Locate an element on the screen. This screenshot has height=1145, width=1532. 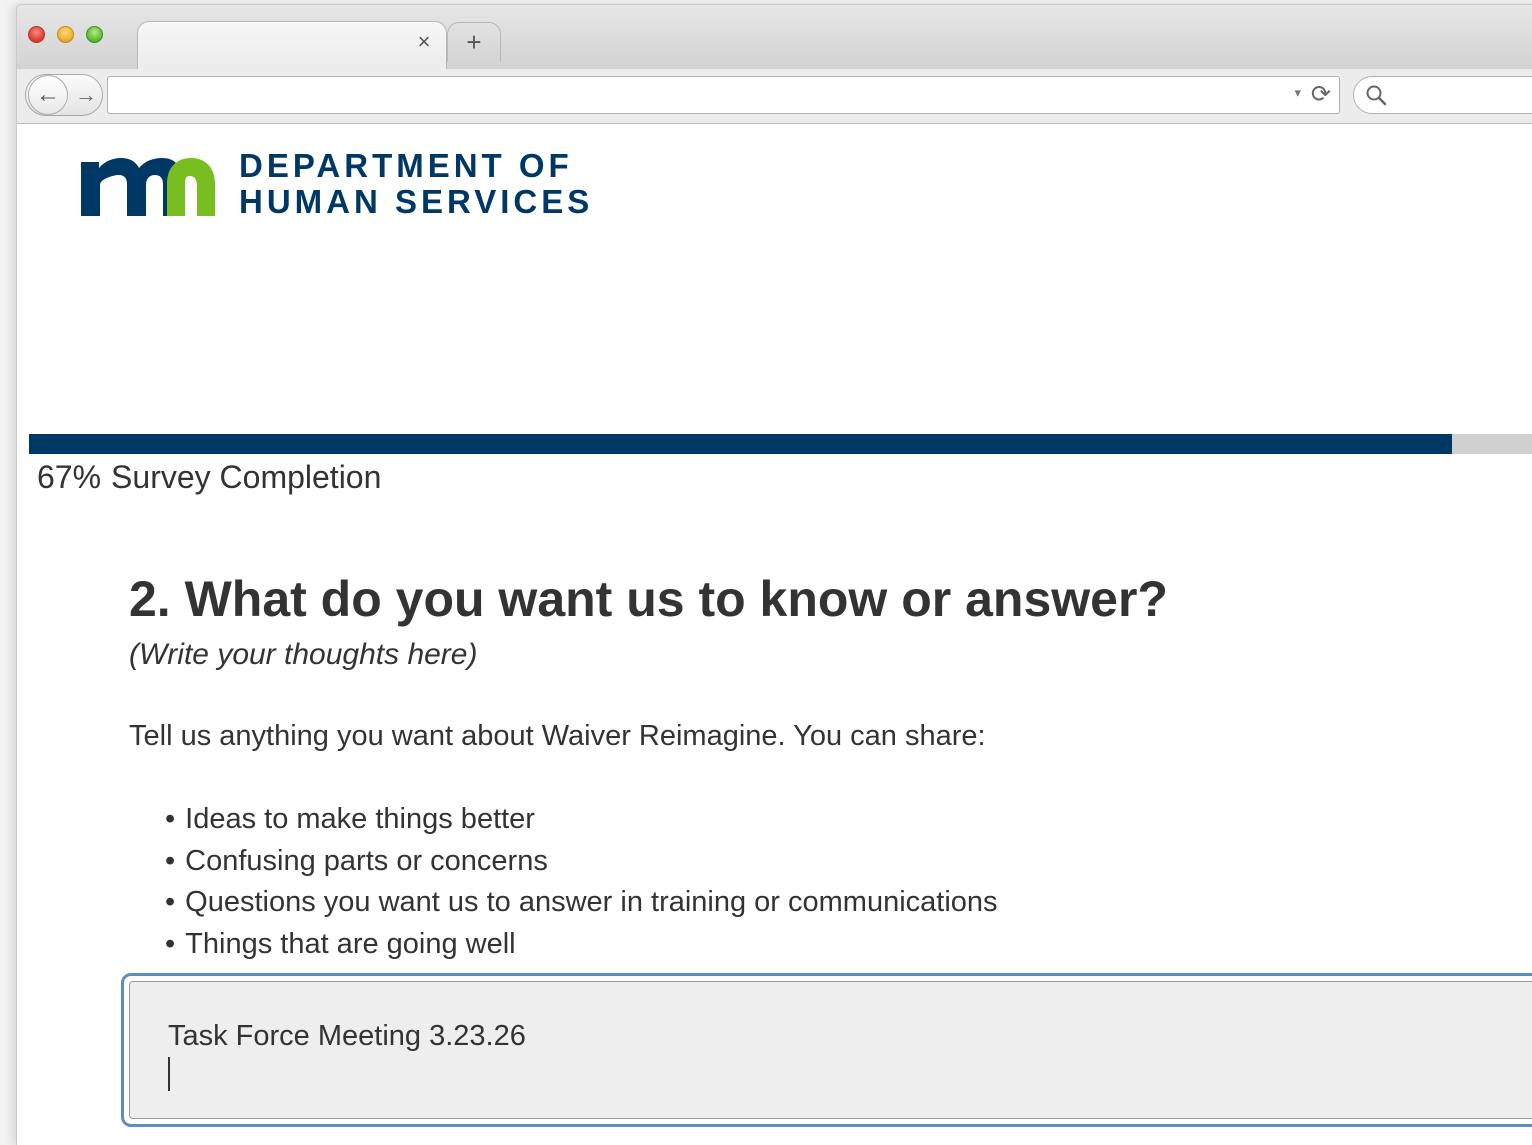
browser-tab: × is located at coordinates (292, 45).